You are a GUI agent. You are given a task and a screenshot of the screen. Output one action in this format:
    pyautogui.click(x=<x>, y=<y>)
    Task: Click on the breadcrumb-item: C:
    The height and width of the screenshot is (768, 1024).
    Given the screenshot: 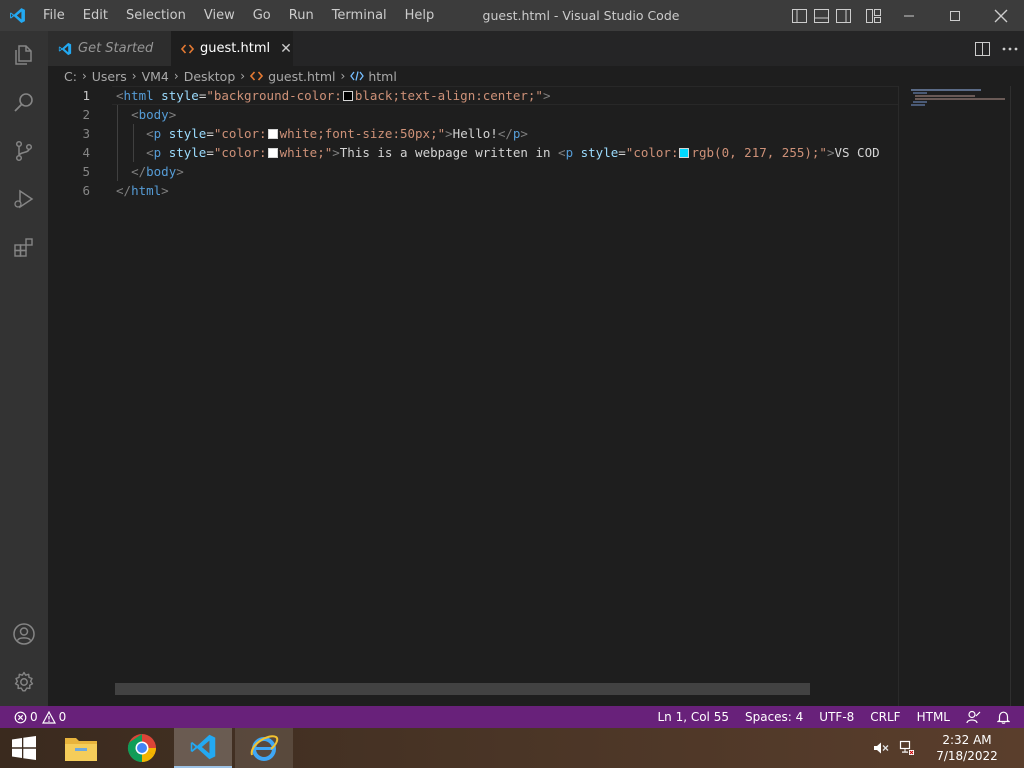 What is the action you would take?
    pyautogui.click(x=70, y=76)
    